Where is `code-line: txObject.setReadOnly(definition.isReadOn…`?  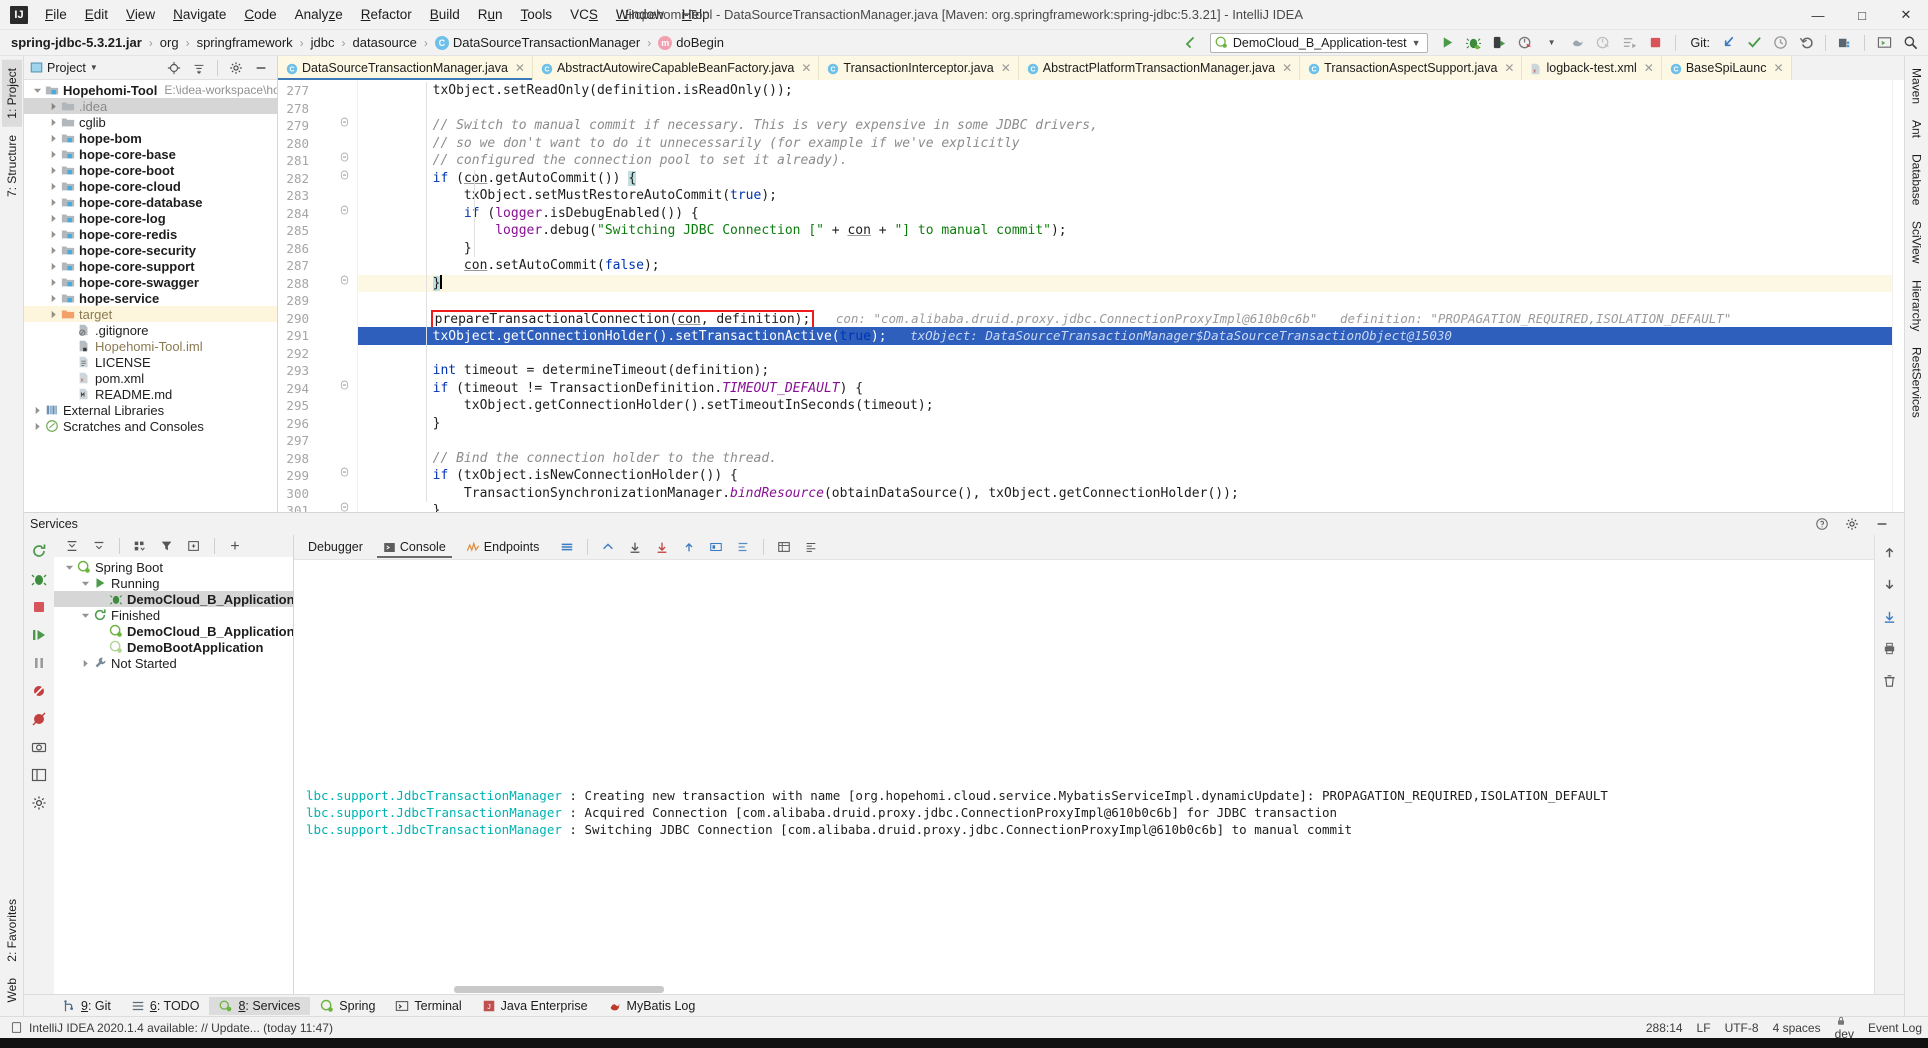
code-line: txObject.setReadOnly(definition.isReadOn… is located at coordinates (1131, 91).